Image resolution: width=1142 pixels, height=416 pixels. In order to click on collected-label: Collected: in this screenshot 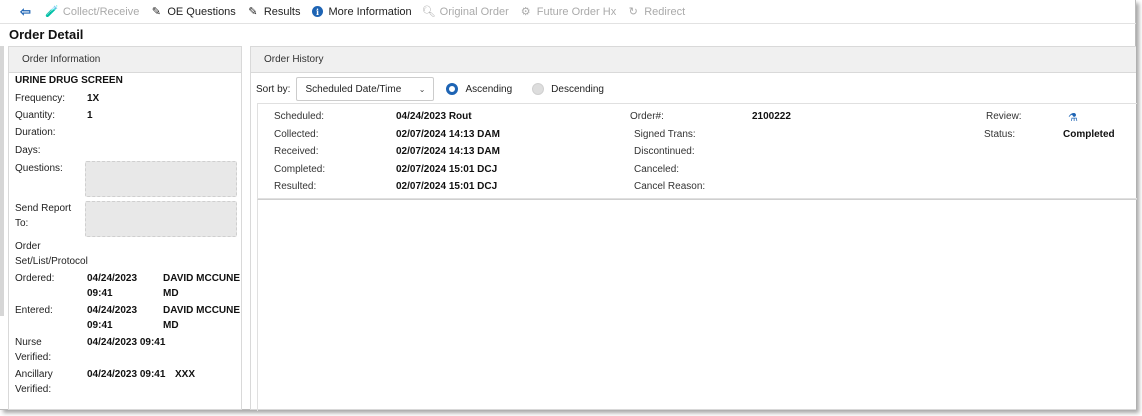, I will do `click(296, 134)`.